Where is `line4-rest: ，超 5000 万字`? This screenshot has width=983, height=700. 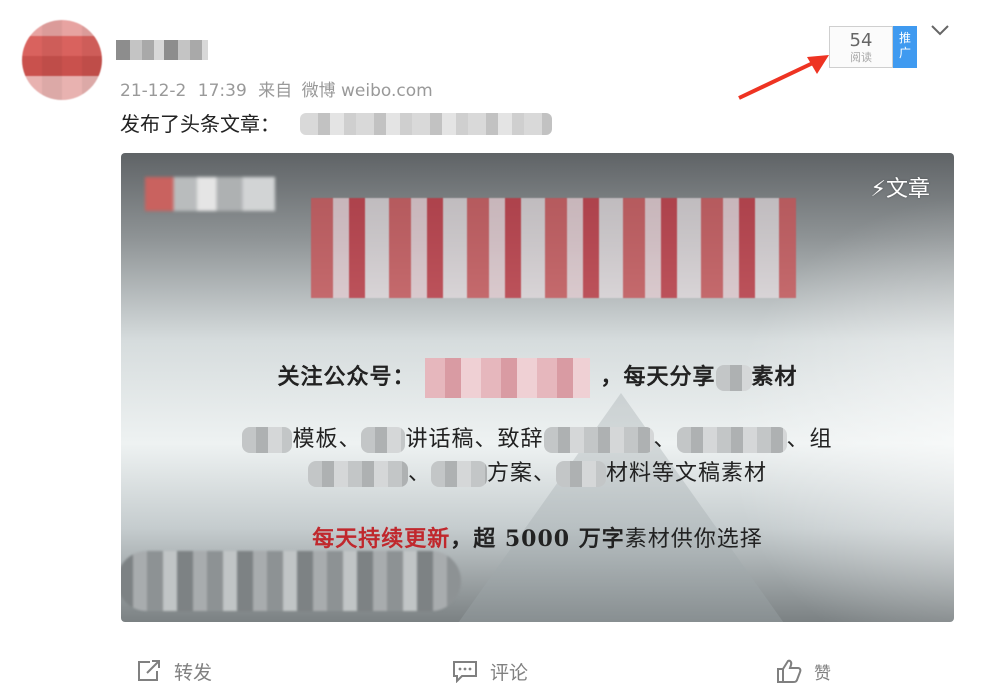
line4-rest: ，超 5000 万字 is located at coordinates (537, 539).